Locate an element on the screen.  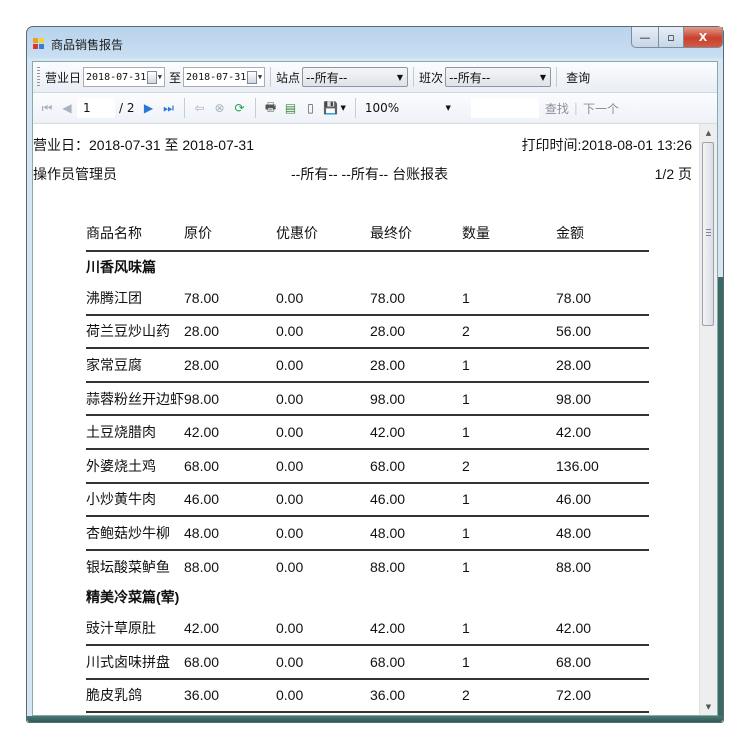
vertical-scrollbar: ▲ ▼ is located at coordinates (708, 419).